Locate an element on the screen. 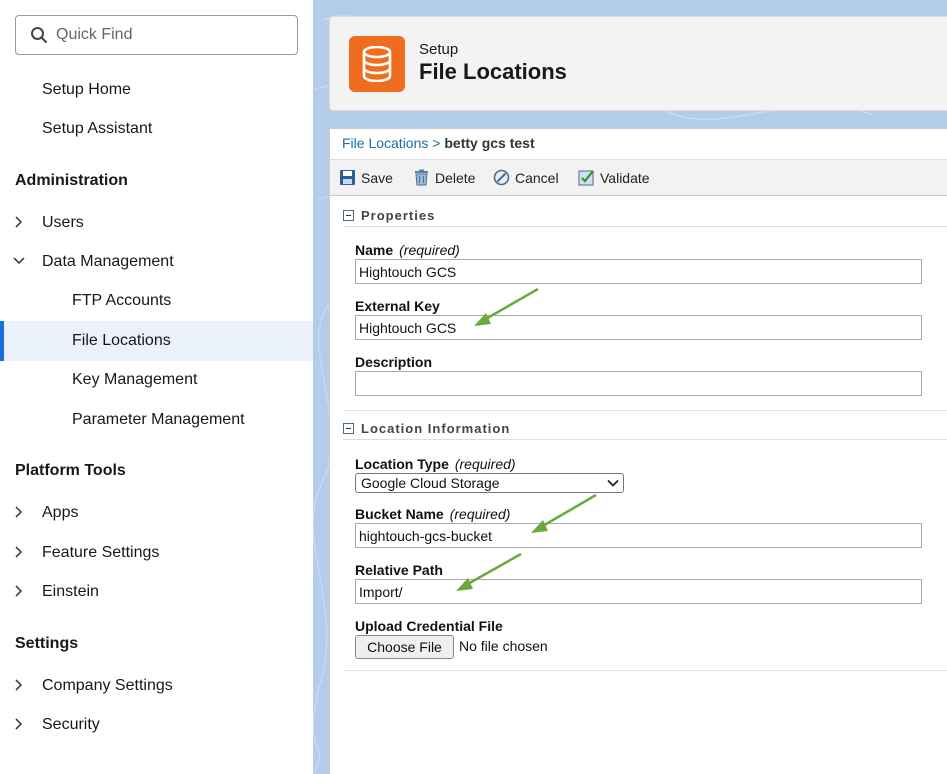  breadcrumb: File Locations > betty gcs test is located at coordinates (438, 143).